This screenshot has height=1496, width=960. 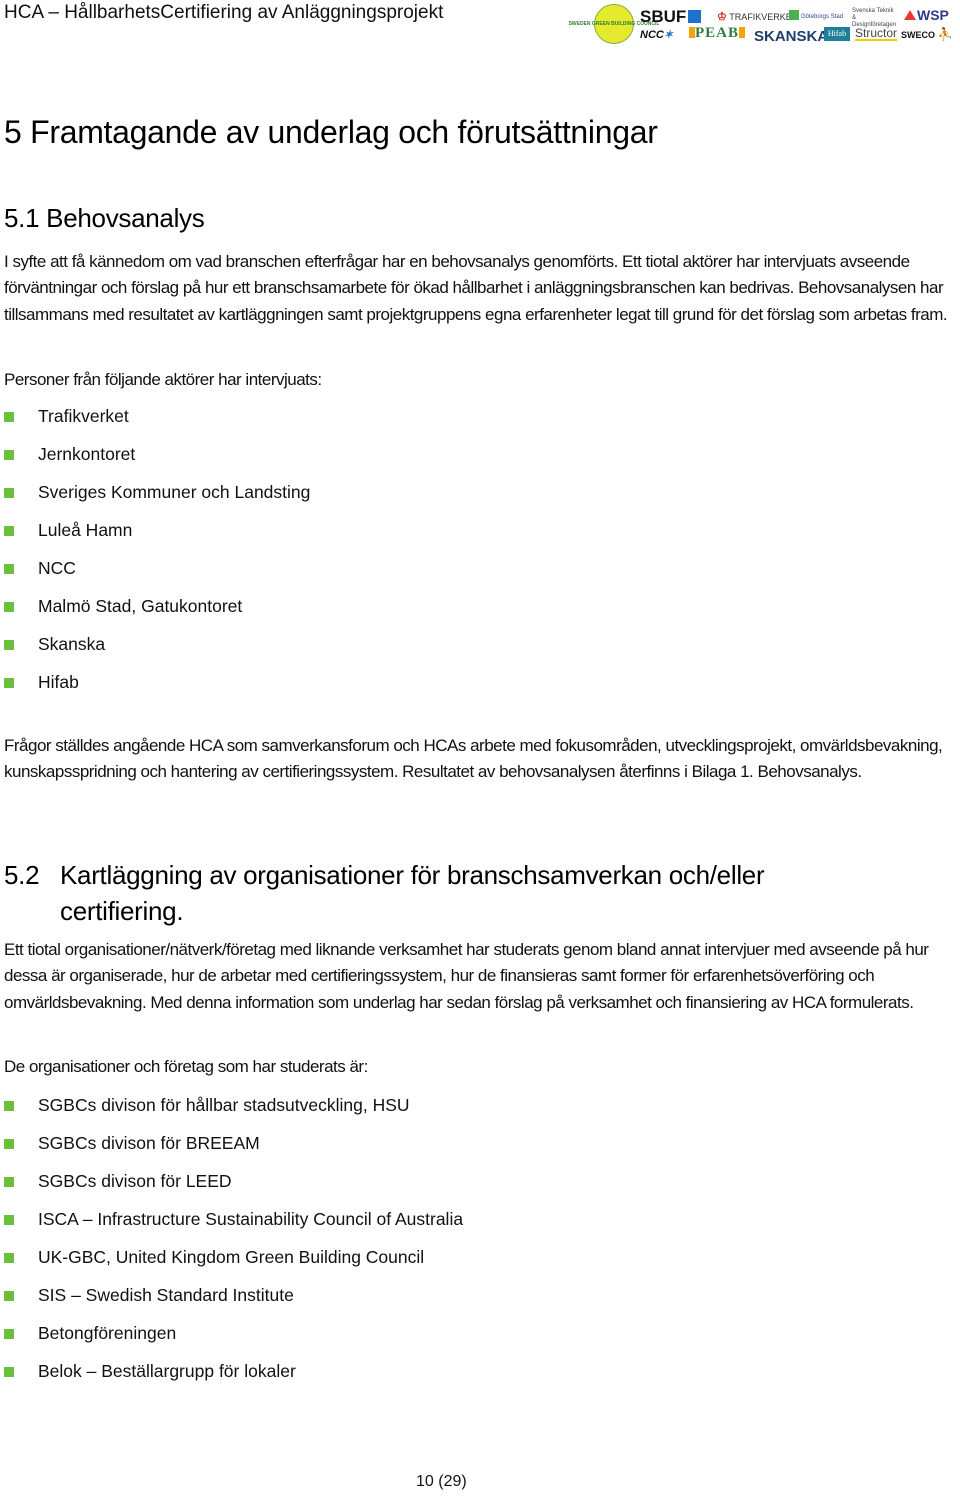 I want to click on ncc-logo: NCC✶, so click(x=656, y=35).